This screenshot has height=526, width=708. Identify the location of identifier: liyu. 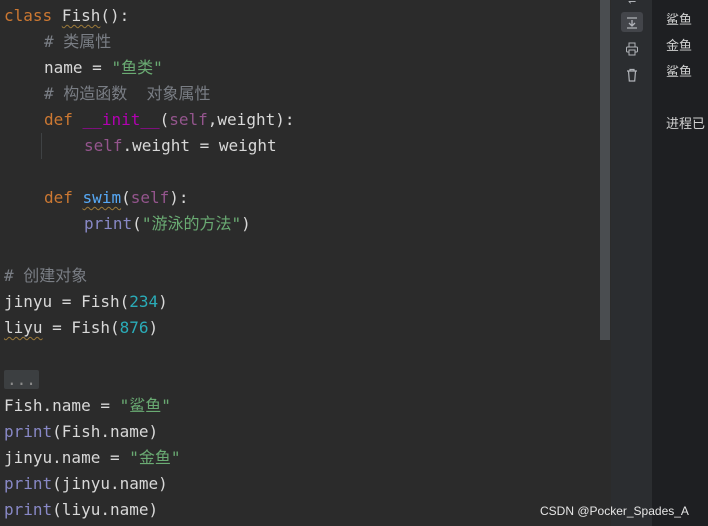
(23, 327).